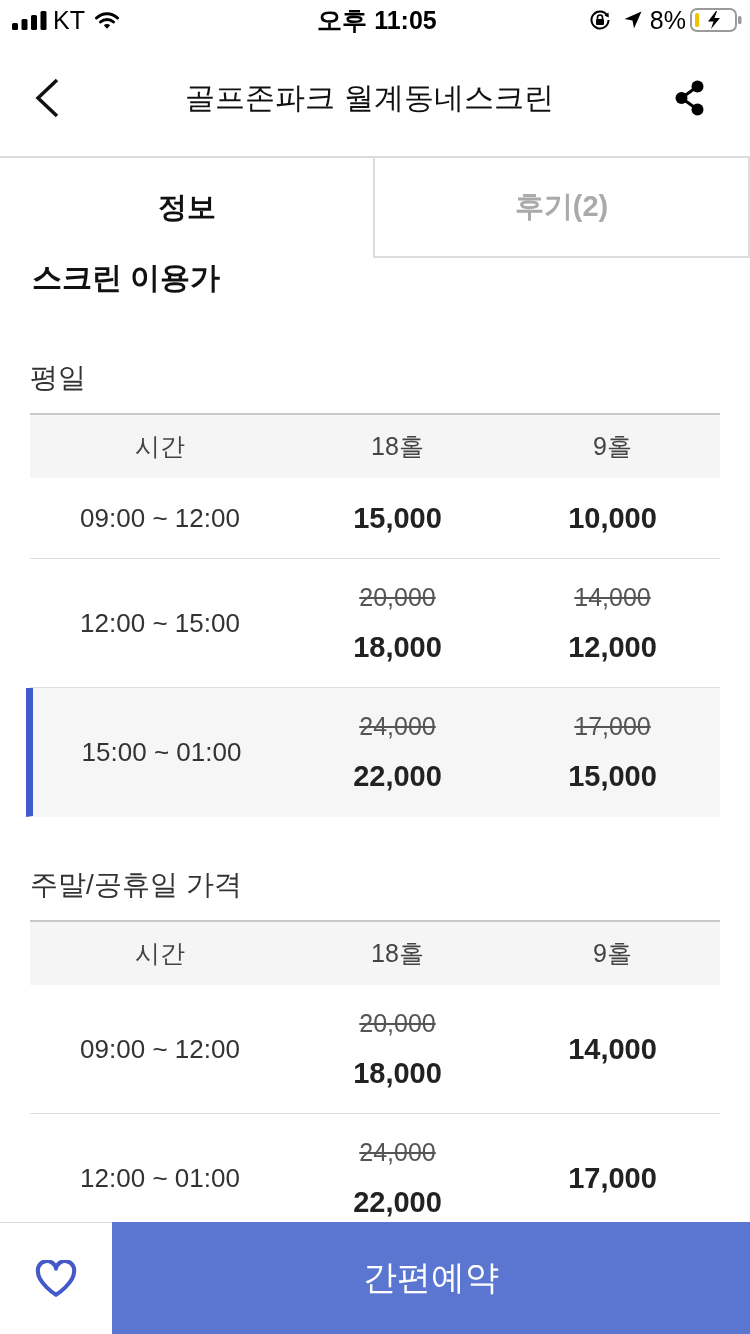  What do you see at coordinates (160, 623) in the screenshot?
I see `time-range: 12:00 ~ 15:00` at bounding box center [160, 623].